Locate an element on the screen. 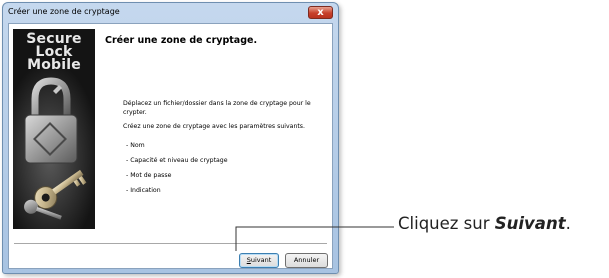  callout-instruction: Cliquez sur Suivant. is located at coordinates (484, 223).